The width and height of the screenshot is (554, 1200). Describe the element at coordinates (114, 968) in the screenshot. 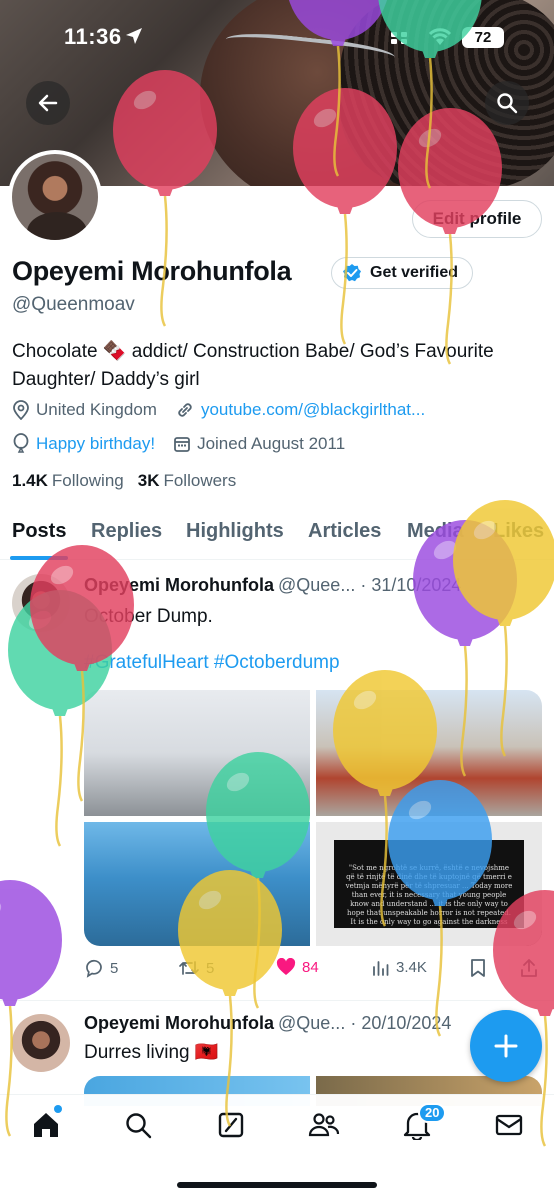

I see `reply-count: 5` at that location.